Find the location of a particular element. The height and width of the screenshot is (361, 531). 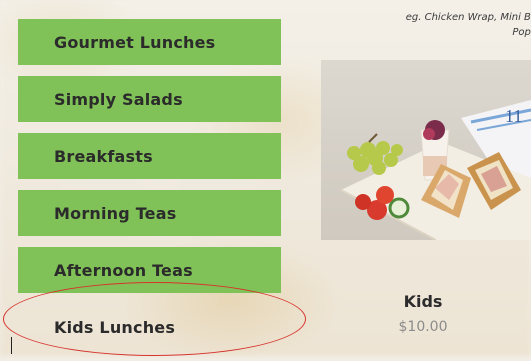

text-cursor is located at coordinates (12, 345).